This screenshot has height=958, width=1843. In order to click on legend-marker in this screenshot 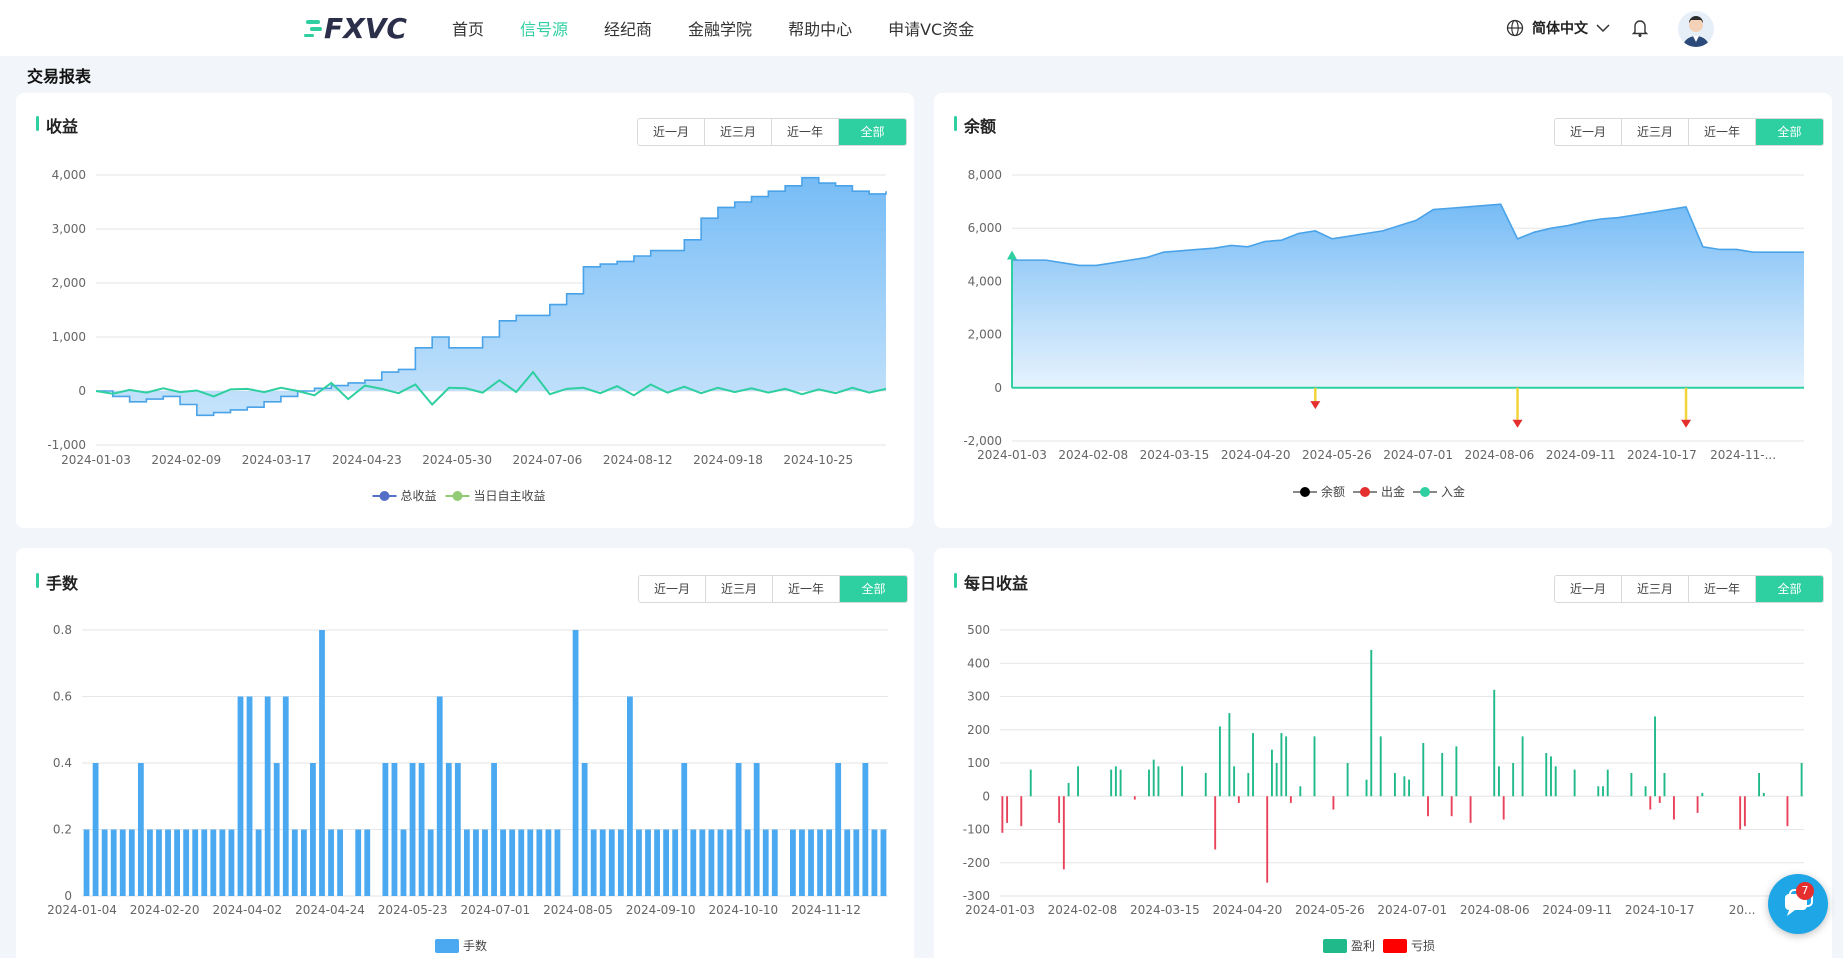, I will do `click(384, 496)`.